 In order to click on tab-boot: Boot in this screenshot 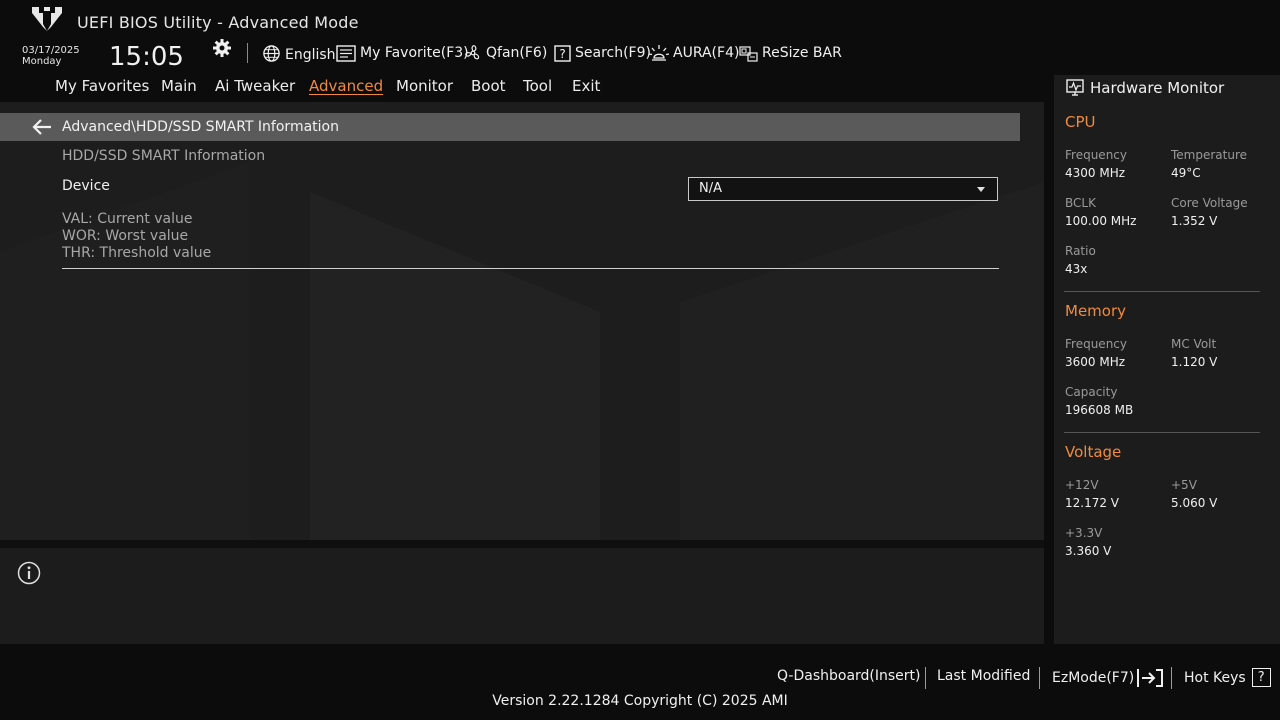, I will do `click(488, 86)`.